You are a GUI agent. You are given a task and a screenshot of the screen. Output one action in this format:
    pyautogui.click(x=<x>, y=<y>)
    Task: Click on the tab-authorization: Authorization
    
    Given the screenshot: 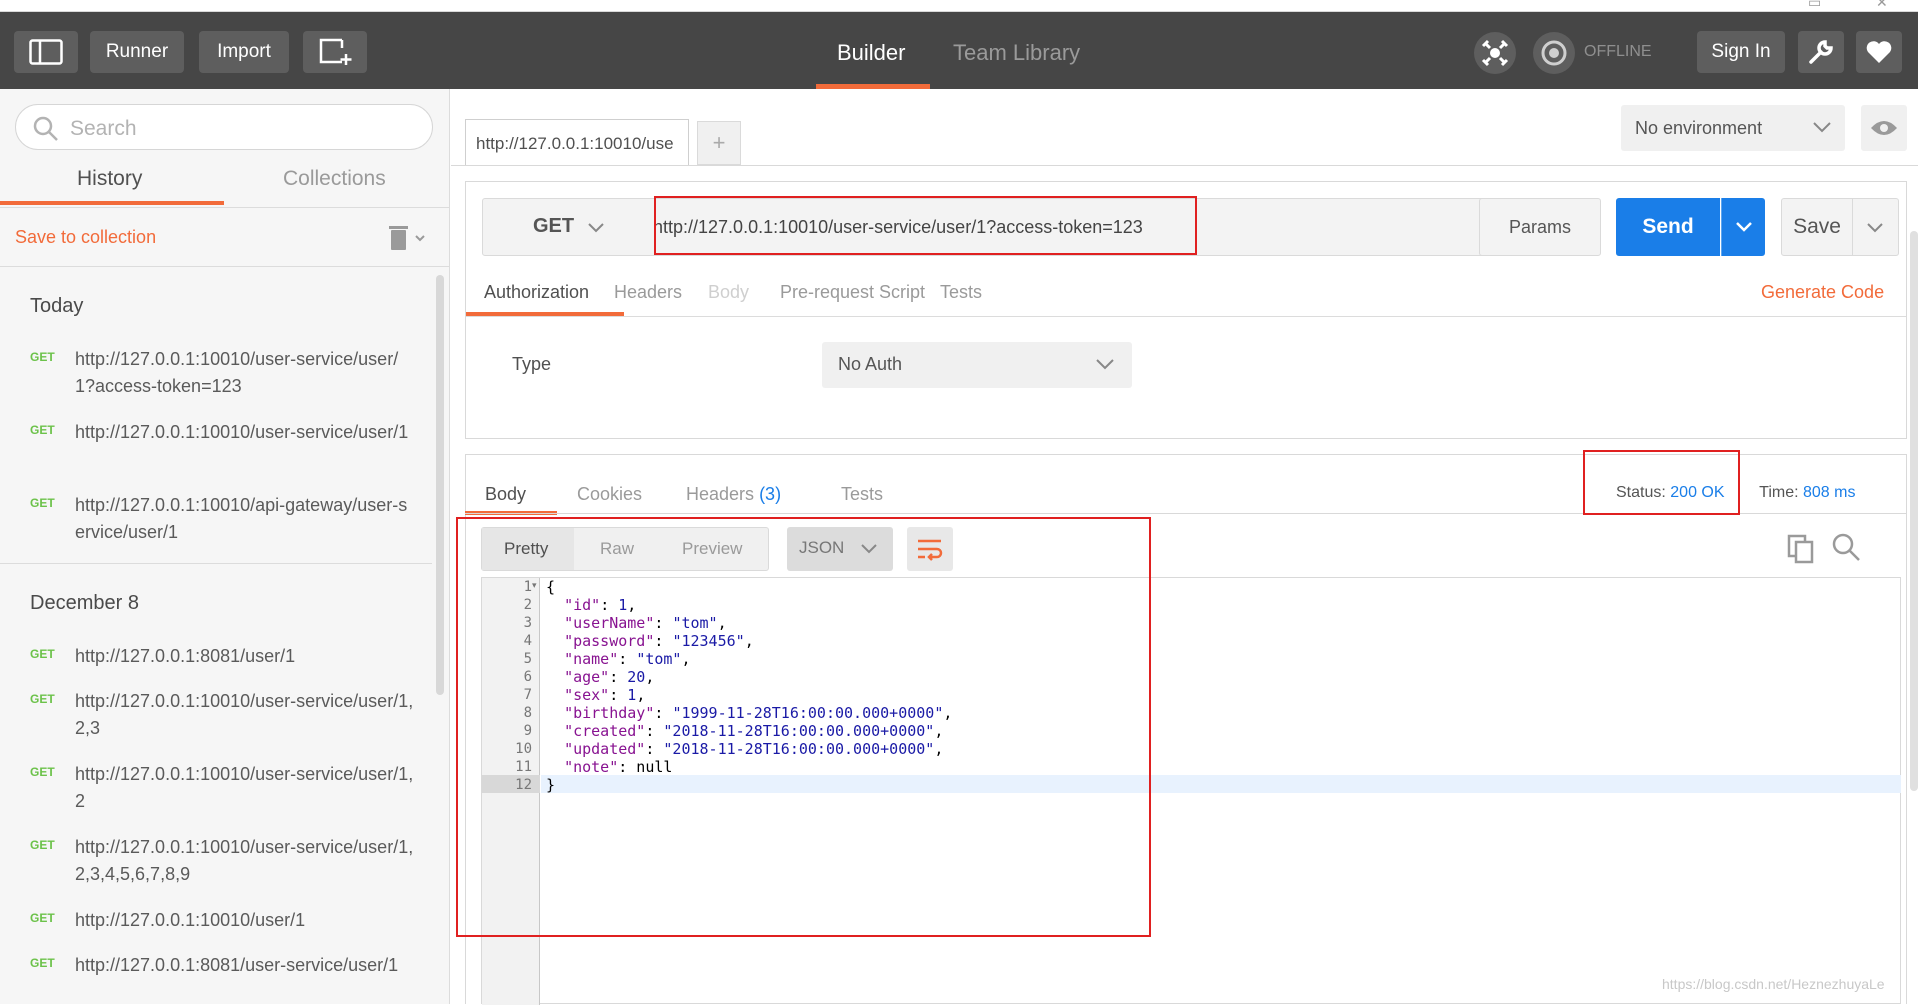 What is the action you would take?
    pyautogui.click(x=536, y=292)
    